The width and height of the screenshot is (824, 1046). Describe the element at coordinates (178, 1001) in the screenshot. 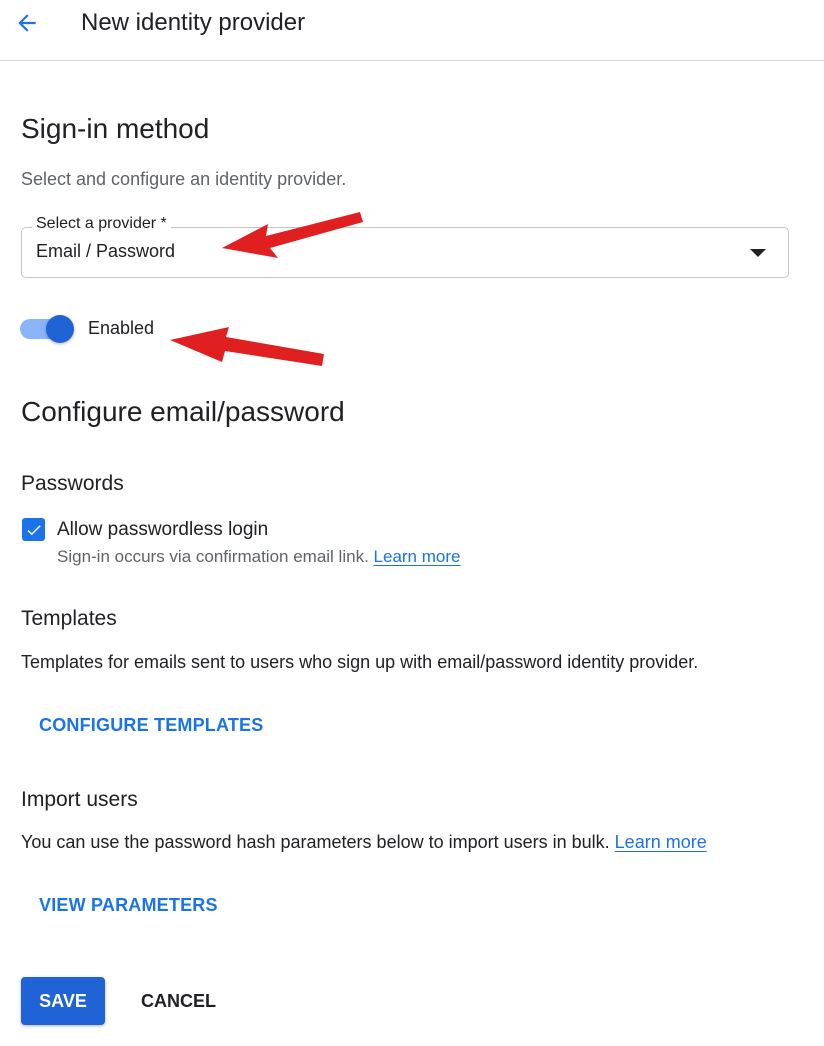

I see `cancel-button: CANCEL` at that location.